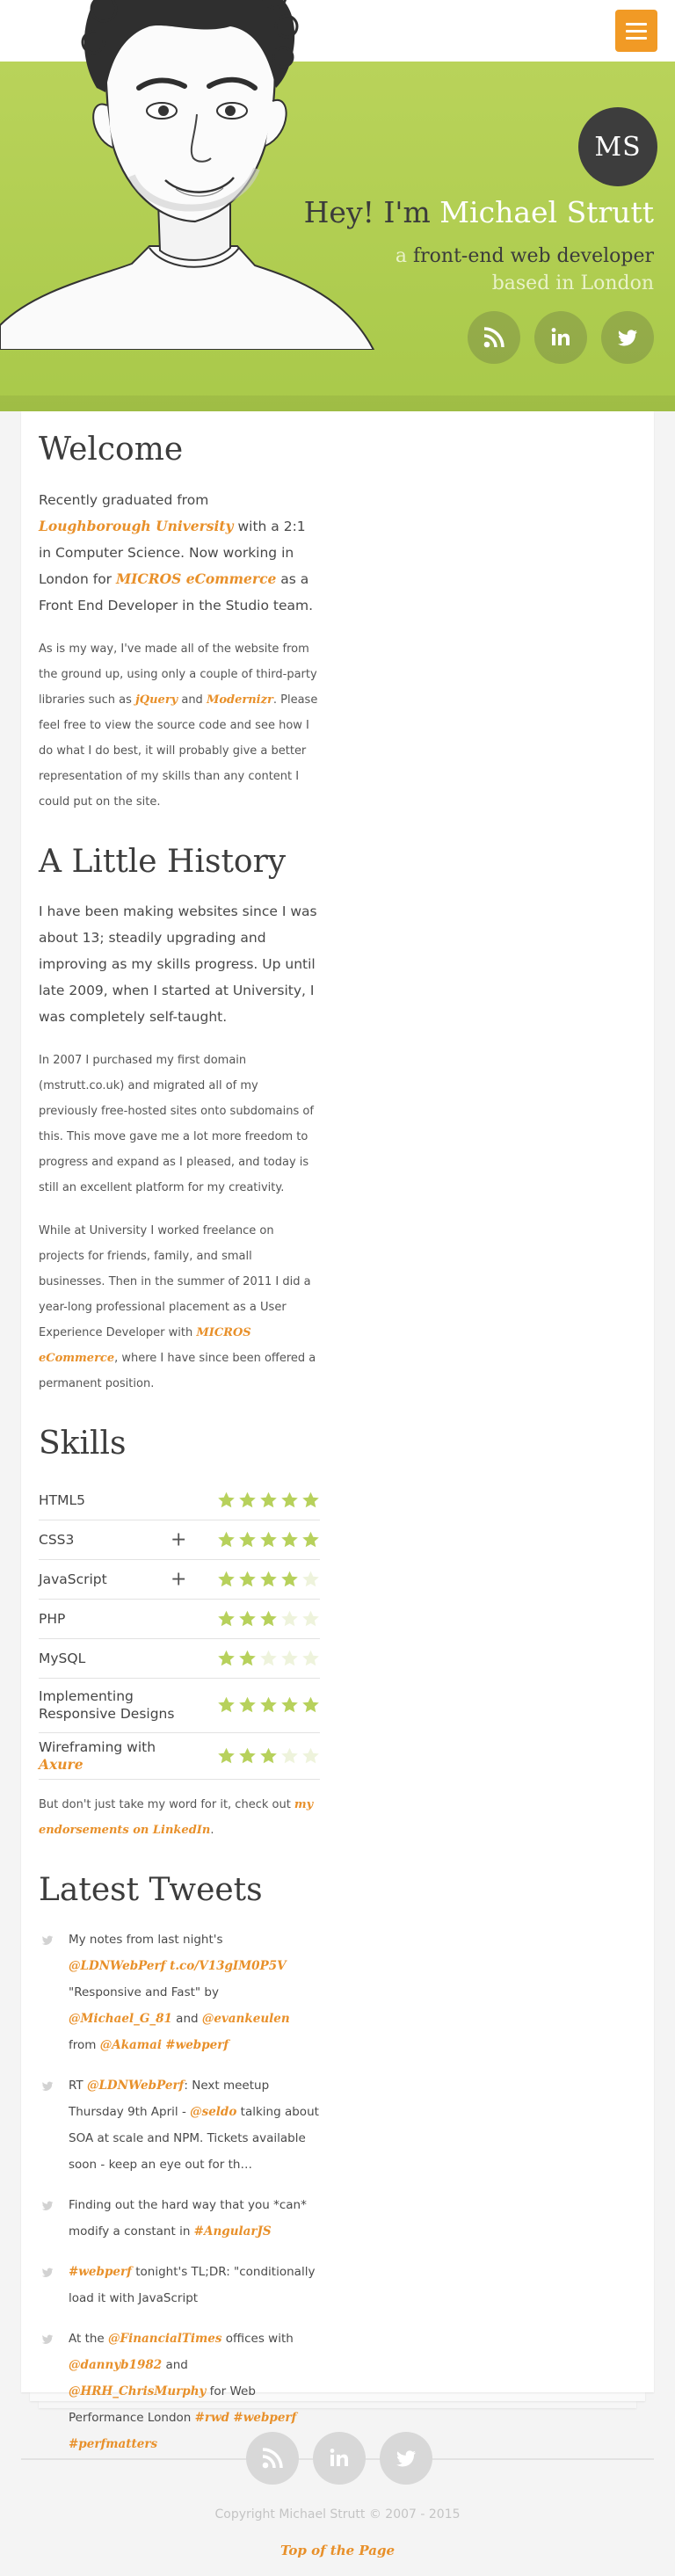 The image size is (675, 2576). What do you see at coordinates (118, 1756) in the screenshot?
I see `skill-name: Wireframing with Axure` at bounding box center [118, 1756].